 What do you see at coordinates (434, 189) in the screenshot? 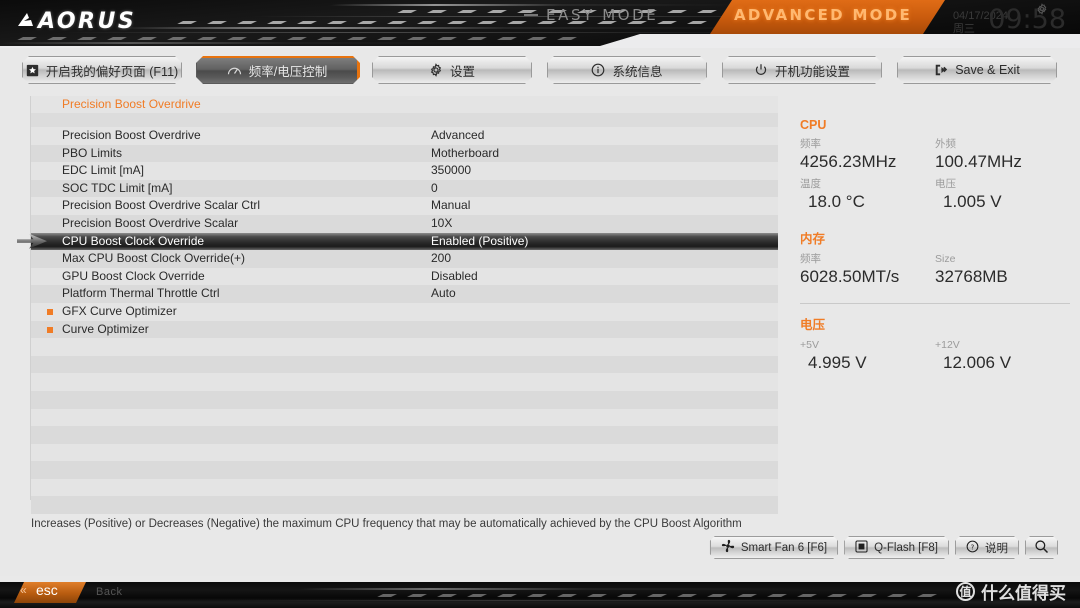
I see `row-value: 0` at bounding box center [434, 189].